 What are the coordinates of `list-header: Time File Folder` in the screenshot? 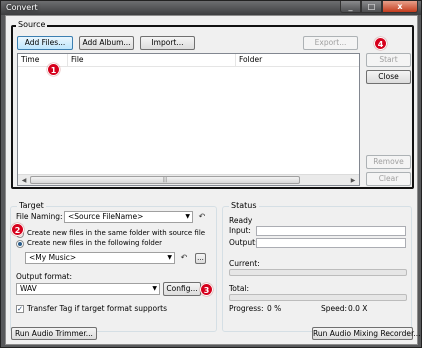 It's located at (188, 60).